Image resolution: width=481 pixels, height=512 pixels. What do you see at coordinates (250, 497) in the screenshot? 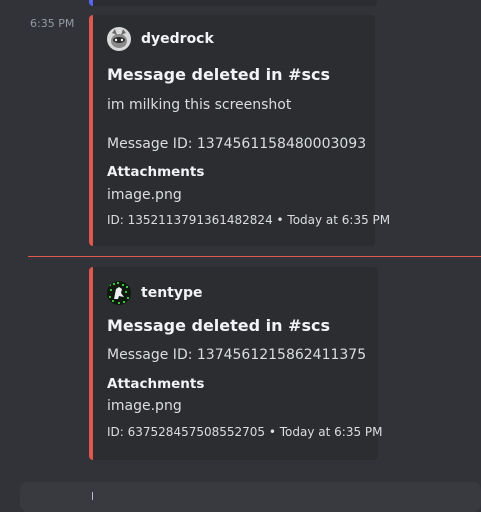
I see `message-composer` at bounding box center [250, 497].